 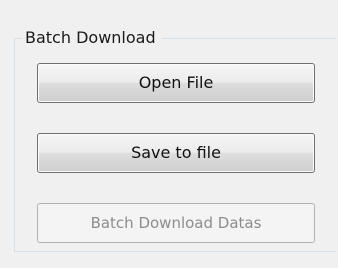 I want to click on batch-download-datas-button: Batch Download Datas, so click(x=176, y=223).